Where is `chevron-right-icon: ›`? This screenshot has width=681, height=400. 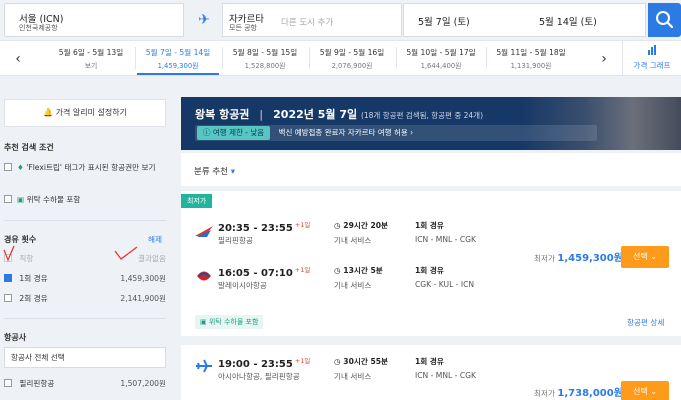 chevron-right-icon: › is located at coordinates (604, 59).